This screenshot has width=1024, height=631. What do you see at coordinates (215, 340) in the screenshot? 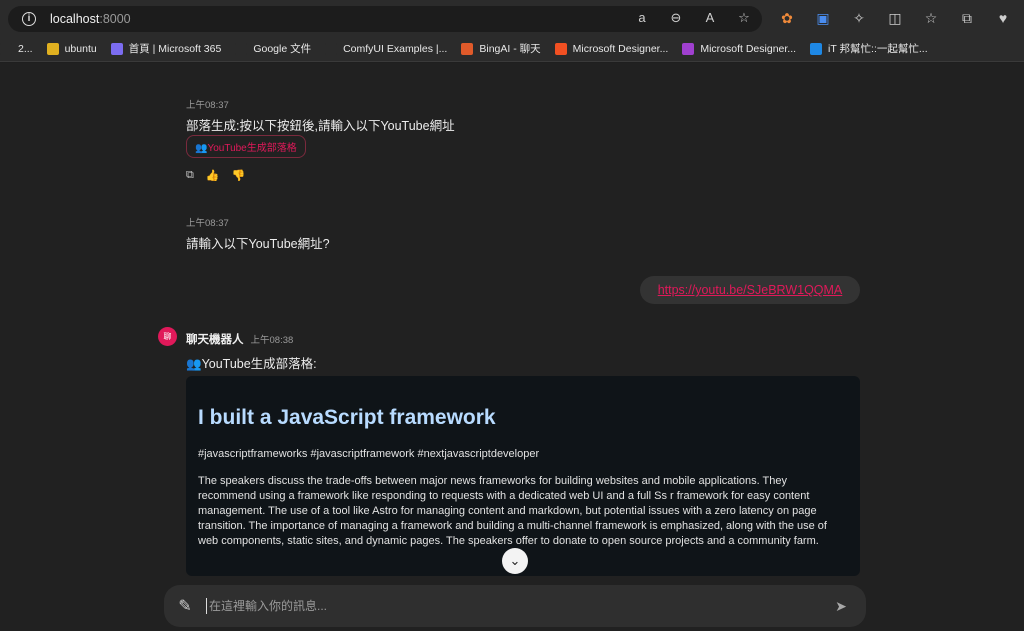
I see `bot-name: 聊天機器人` at bounding box center [215, 340].